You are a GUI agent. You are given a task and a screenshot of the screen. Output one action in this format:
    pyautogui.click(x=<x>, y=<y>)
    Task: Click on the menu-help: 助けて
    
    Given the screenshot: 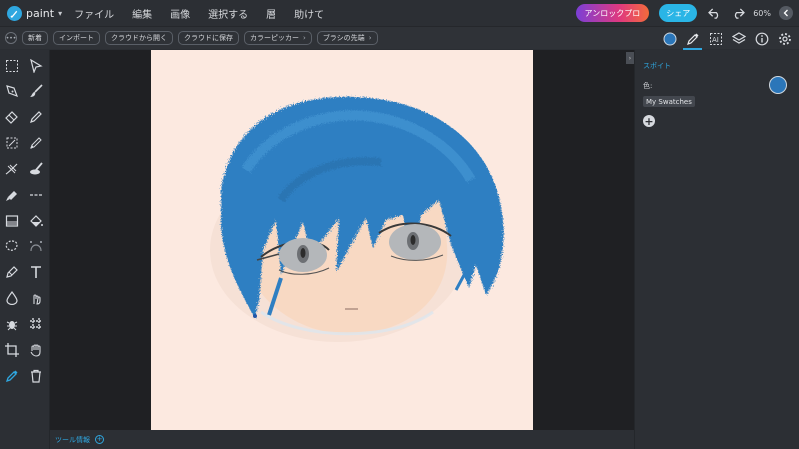 What is the action you would take?
    pyautogui.click(x=309, y=13)
    